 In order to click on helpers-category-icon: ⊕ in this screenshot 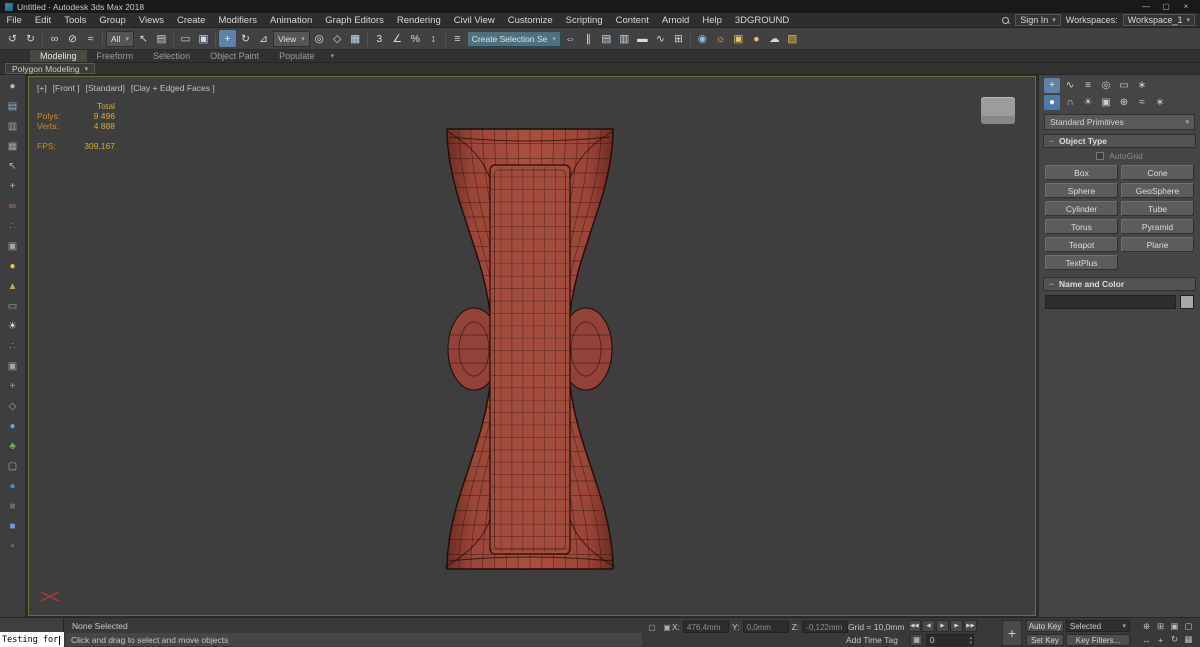, I will do `click(1124, 102)`.